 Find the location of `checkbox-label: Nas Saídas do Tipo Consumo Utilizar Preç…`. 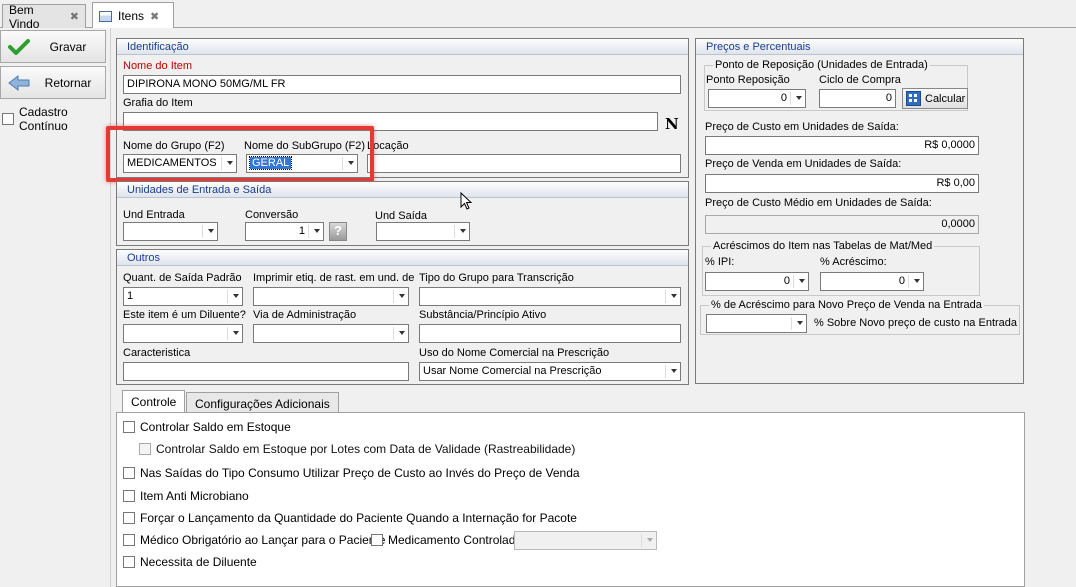

checkbox-label: Nas Saídas do Tipo Consumo Utilizar Preç… is located at coordinates (360, 473).